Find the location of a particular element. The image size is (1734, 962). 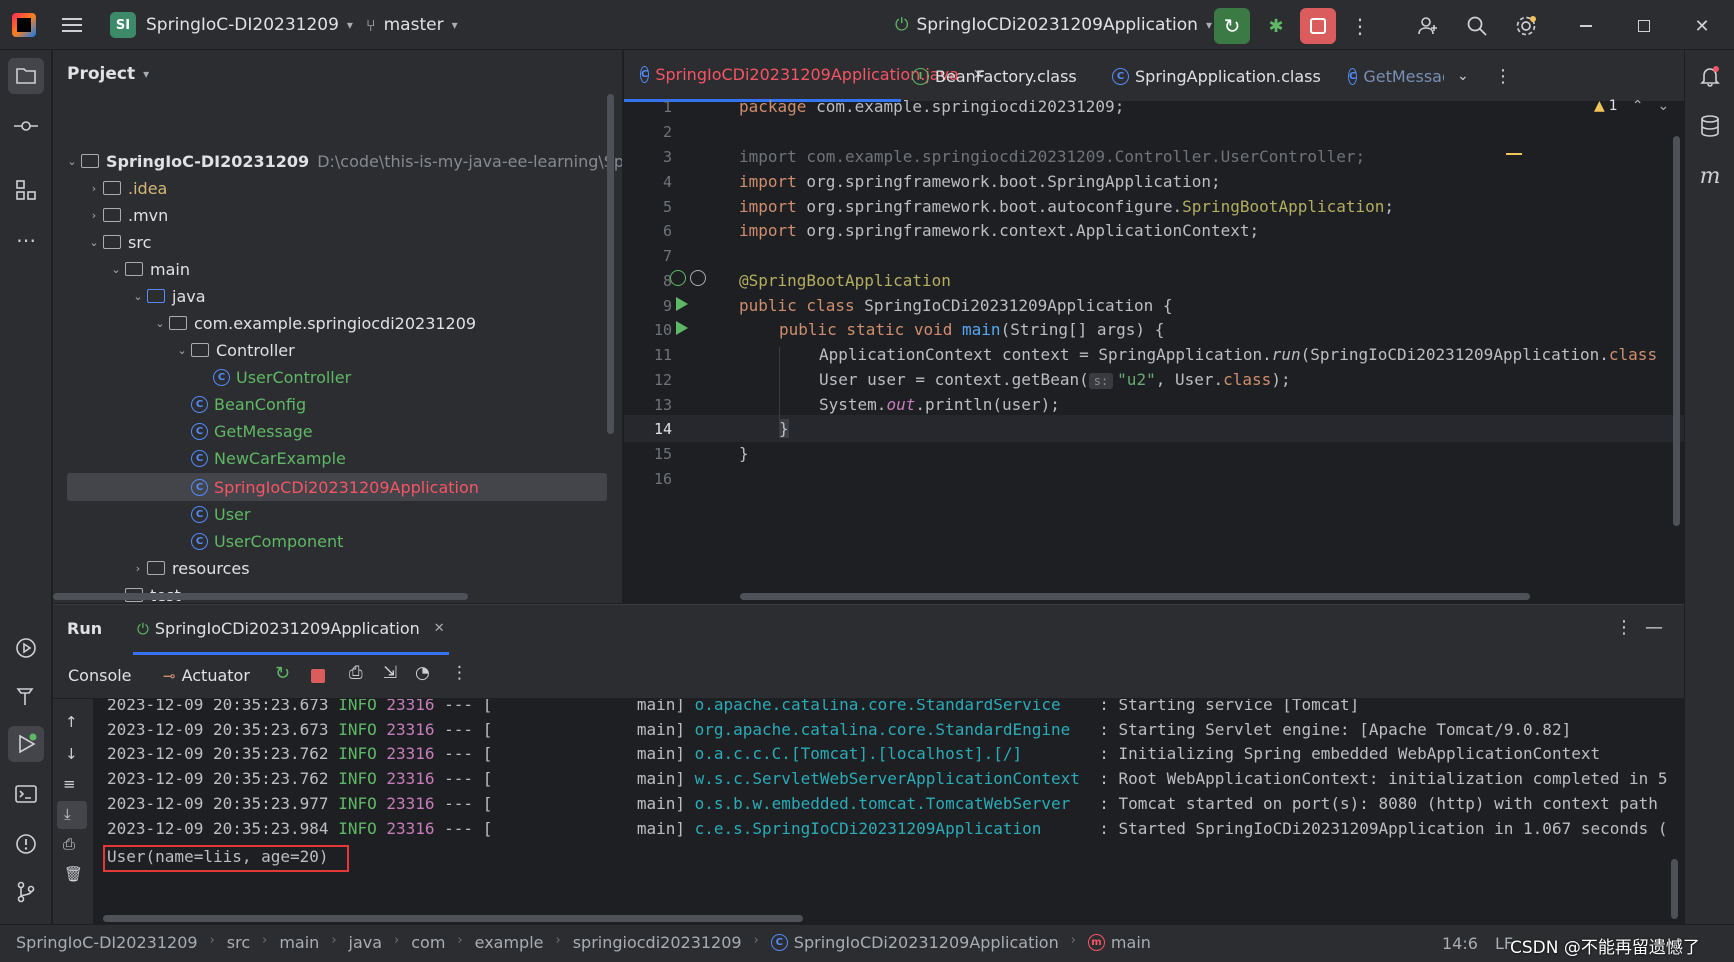

tabs-overflow-button: ⌄ is located at coordinates (1463, 76).